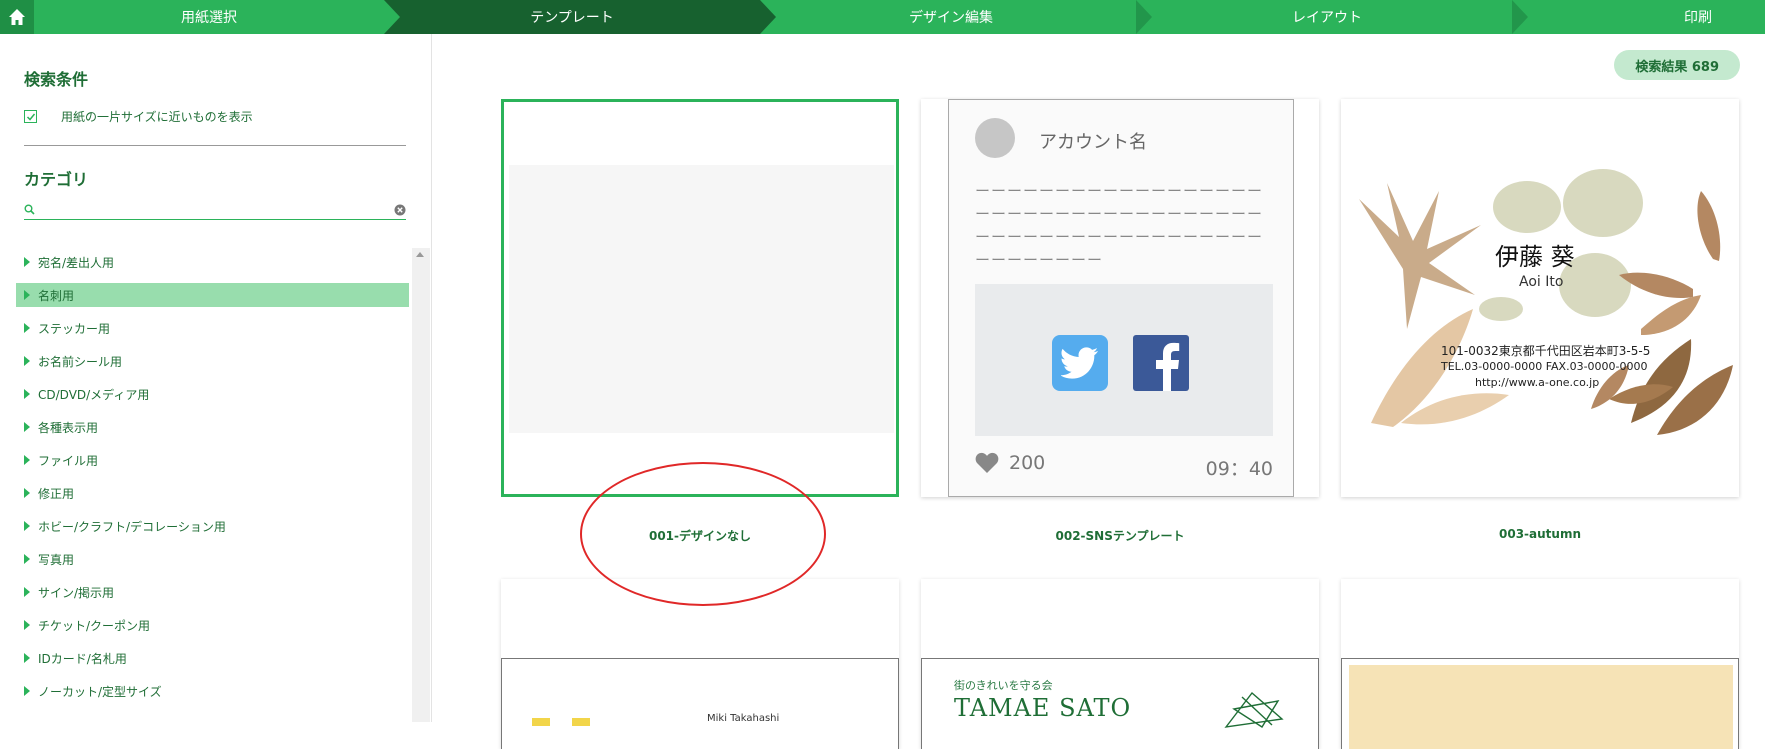 This screenshot has height=749, width=1765. What do you see at coordinates (1537, 382) in the screenshot?
I see `card-url: http://www.a-one.co.jp` at bounding box center [1537, 382].